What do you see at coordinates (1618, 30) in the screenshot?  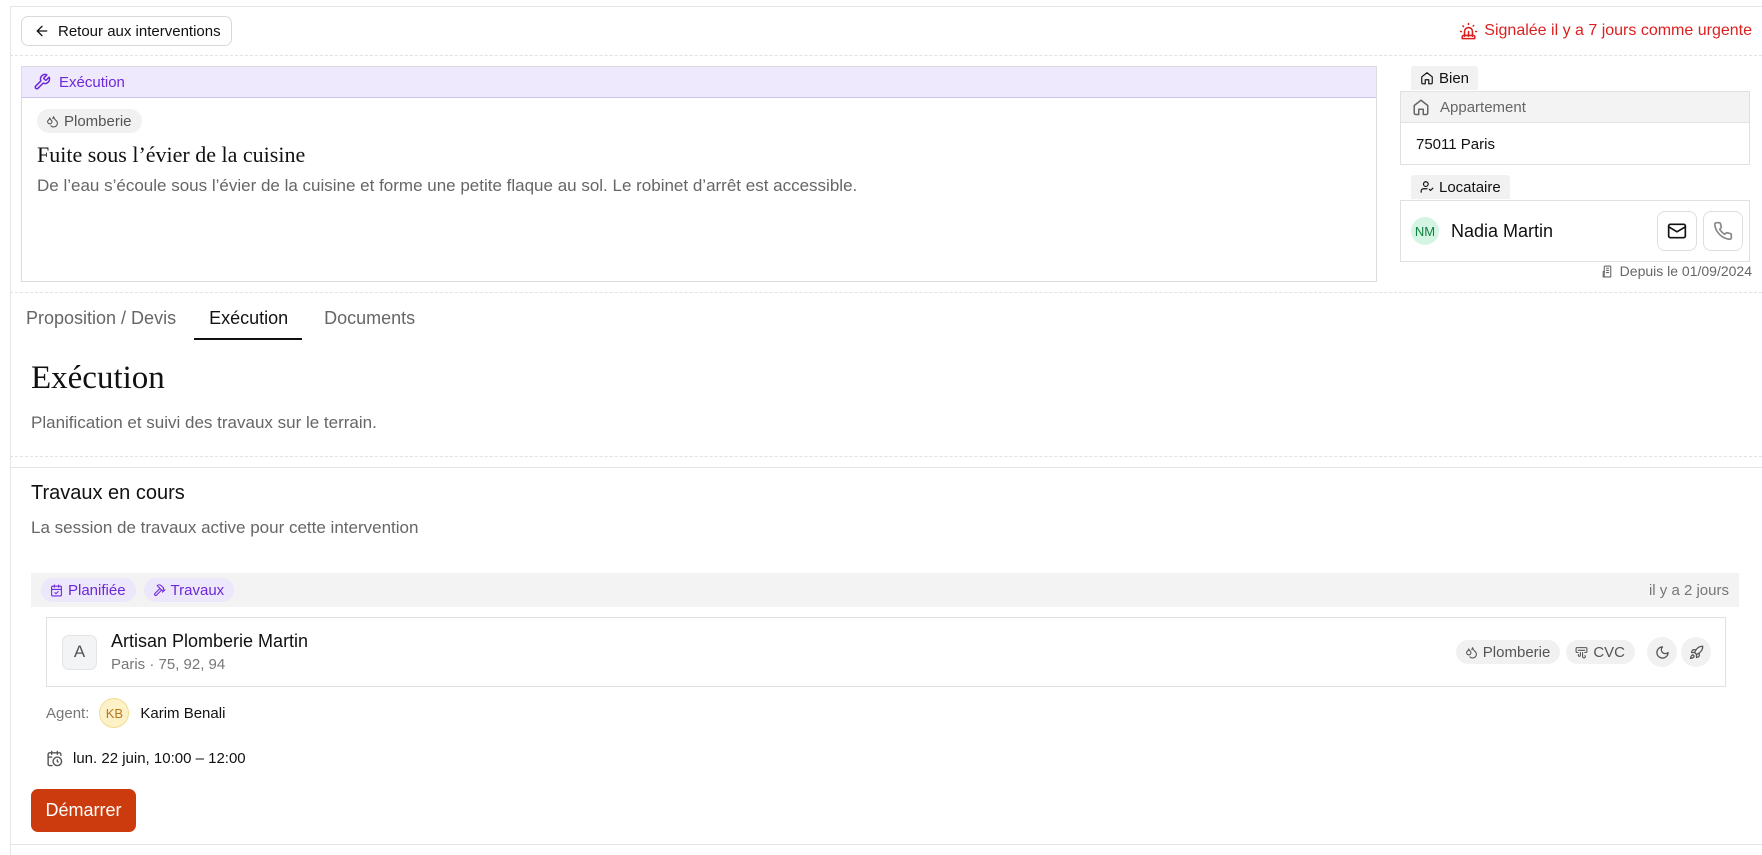 I see `urgent-label: Signalée il y a 7 jours comme urgente` at bounding box center [1618, 30].